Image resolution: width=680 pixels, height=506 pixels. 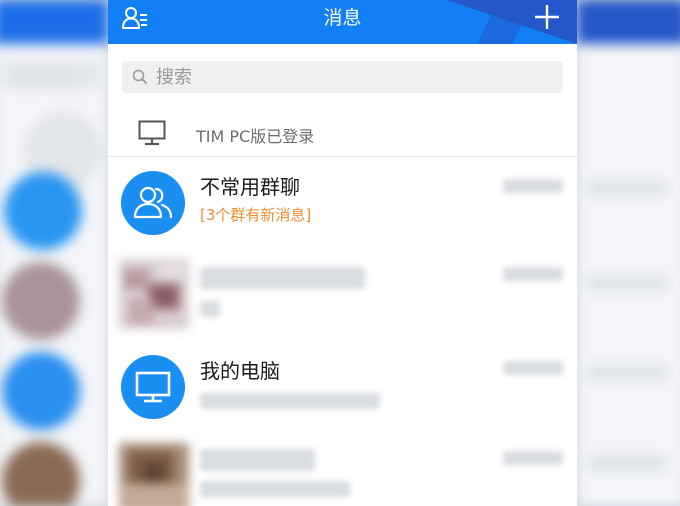 I want to click on search-box, so click(x=342, y=77).